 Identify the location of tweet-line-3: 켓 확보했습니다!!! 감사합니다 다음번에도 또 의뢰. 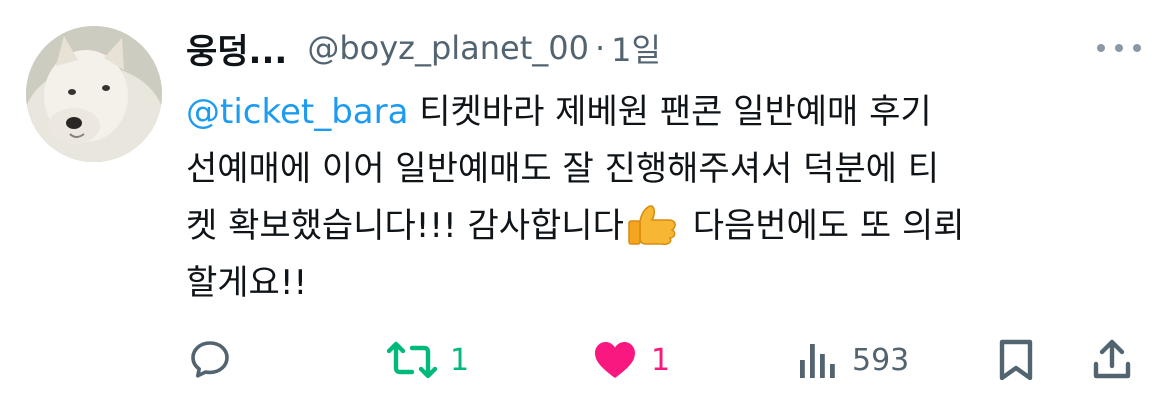
(661, 226).